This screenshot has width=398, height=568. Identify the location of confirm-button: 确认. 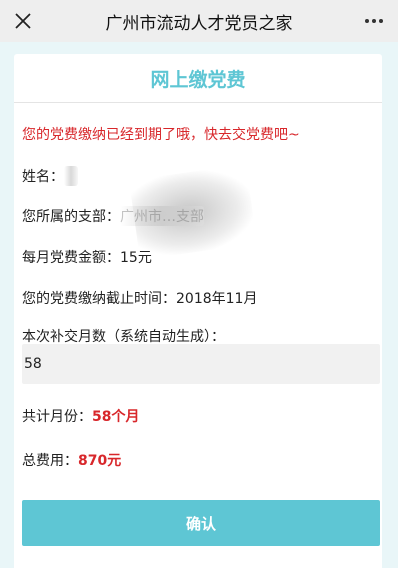
(201, 523).